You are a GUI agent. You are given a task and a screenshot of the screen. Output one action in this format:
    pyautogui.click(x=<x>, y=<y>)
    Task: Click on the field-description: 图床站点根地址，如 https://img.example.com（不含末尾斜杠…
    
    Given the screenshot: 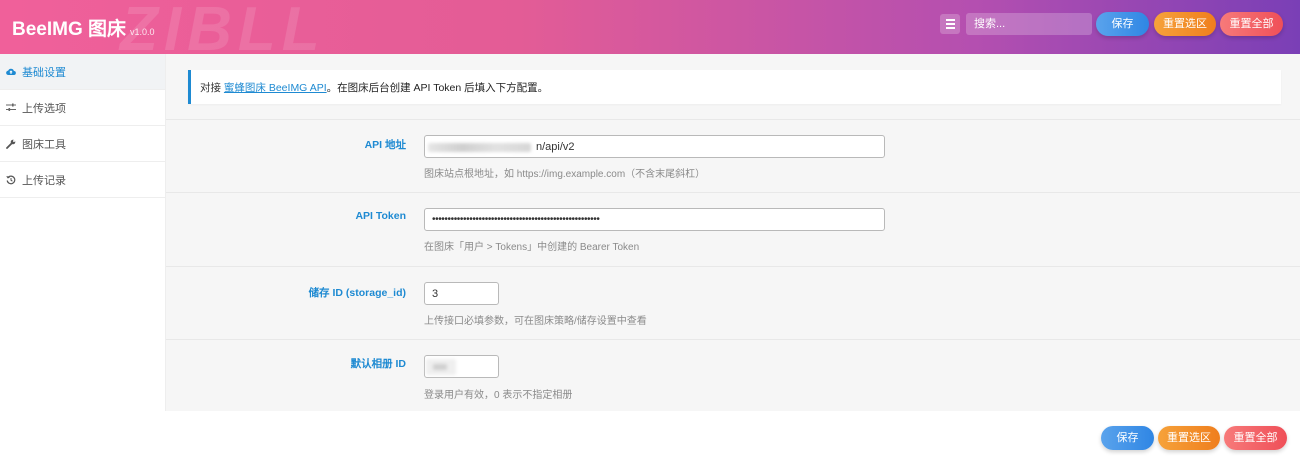 What is the action you would take?
    pyautogui.click(x=565, y=174)
    